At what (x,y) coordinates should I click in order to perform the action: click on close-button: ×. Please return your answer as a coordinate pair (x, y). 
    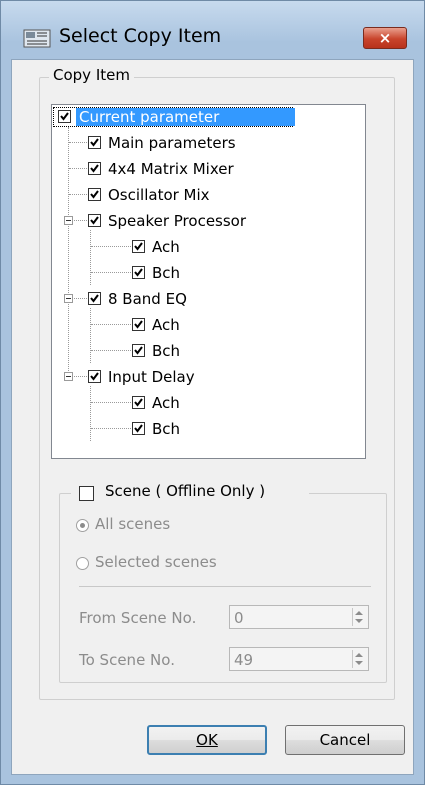
    Looking at the image, I should click on (385, 38).